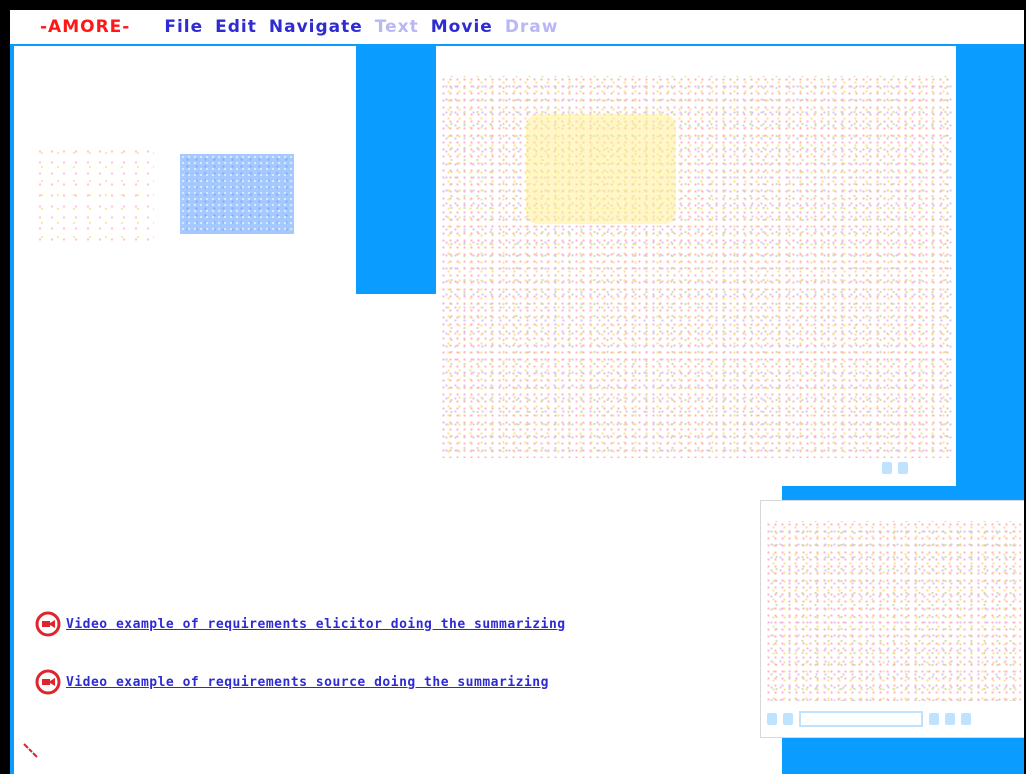 Image resolution: width=1026 pixels, height=774 pixels. I want to click on menu-text: Text, so click(396, 27).